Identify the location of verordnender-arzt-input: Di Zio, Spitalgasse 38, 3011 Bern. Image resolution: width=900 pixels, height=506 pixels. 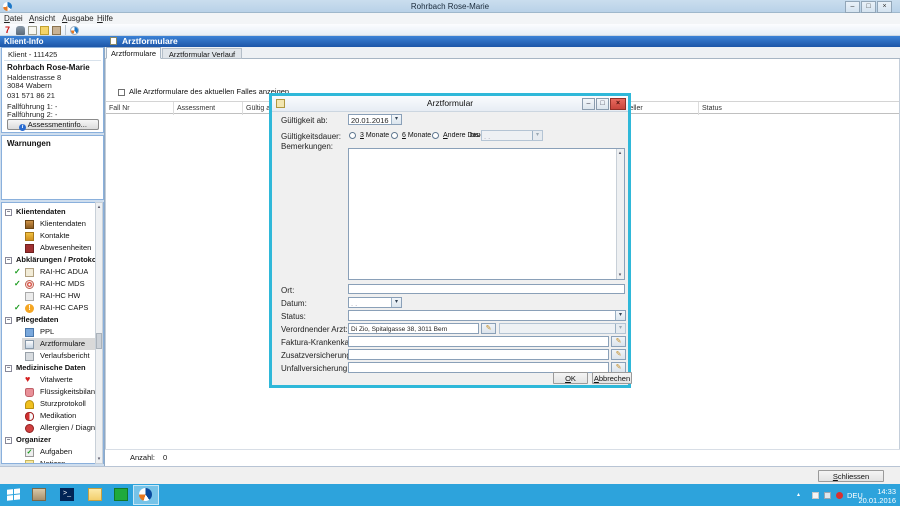
(413, 328).